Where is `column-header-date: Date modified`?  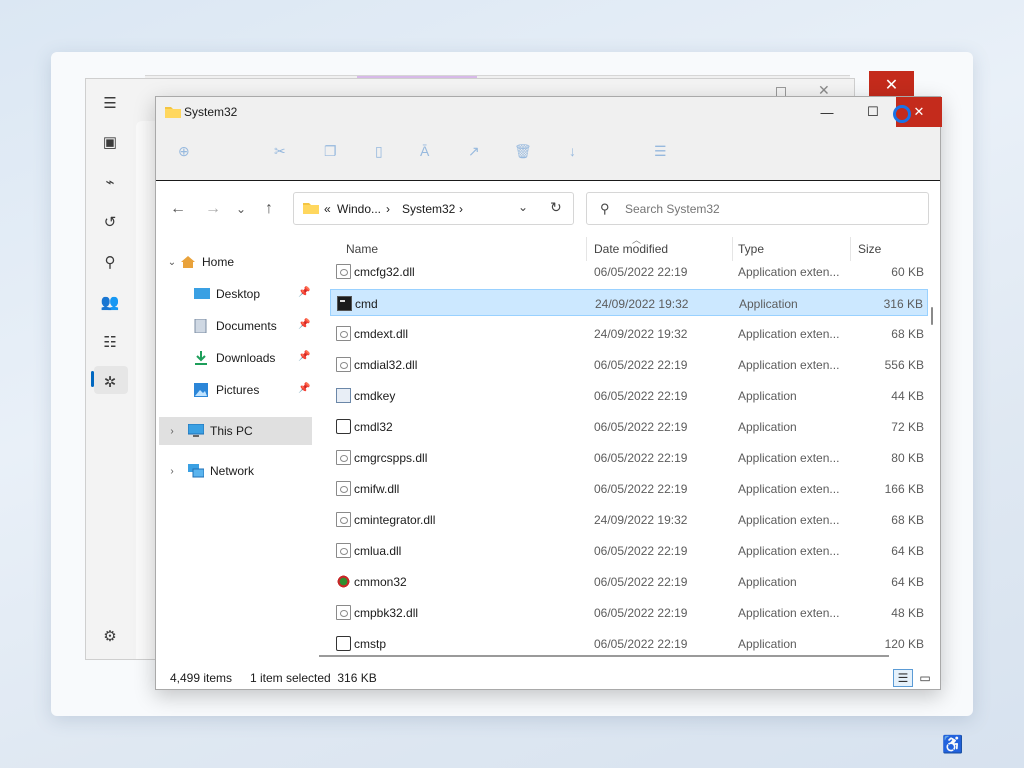 column-header-date: Date modified is located at coordinates (631, 249).